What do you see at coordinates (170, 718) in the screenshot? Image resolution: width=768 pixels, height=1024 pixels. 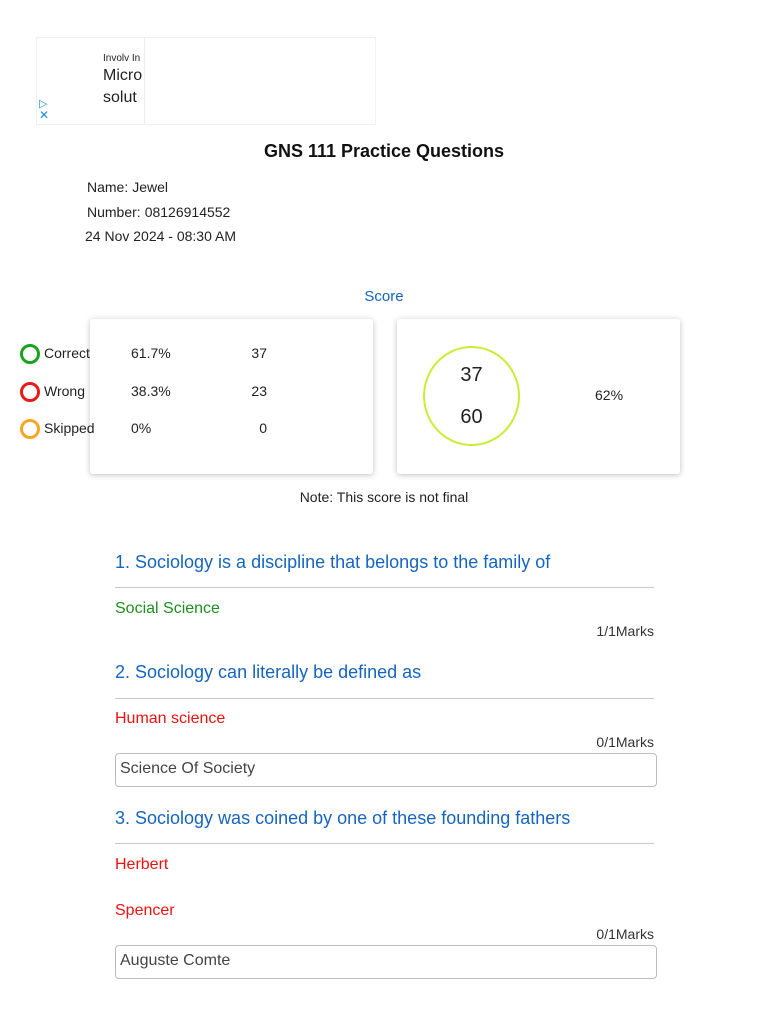 I see `question-2-answer: Human science` at bounding box center [170, 718].